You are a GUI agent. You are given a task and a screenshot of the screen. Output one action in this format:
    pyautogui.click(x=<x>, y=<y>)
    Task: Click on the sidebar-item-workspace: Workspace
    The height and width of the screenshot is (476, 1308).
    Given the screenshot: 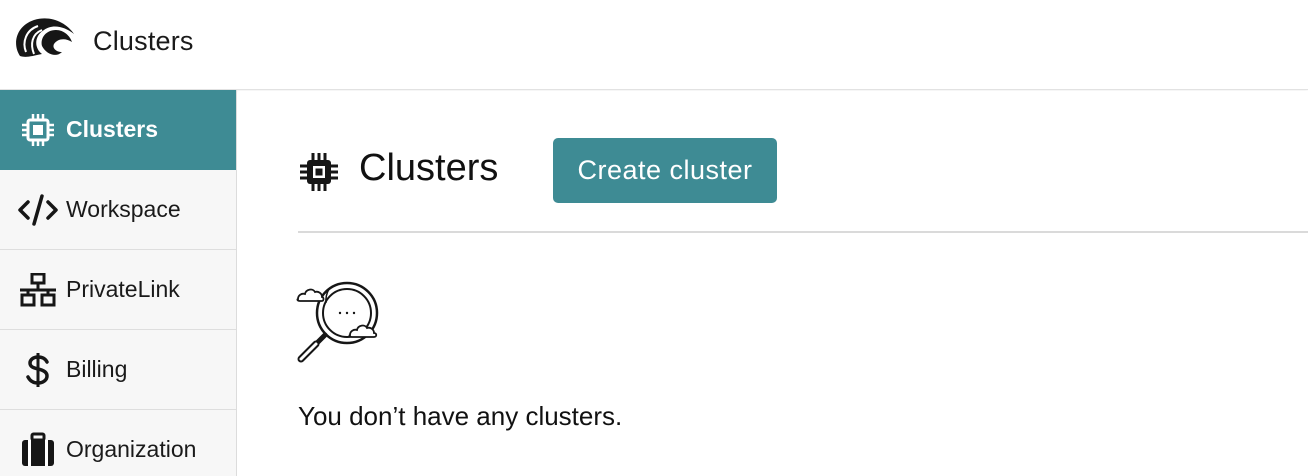 What is the action you would take?
    pyautogui.click(x=118, y=210)
    